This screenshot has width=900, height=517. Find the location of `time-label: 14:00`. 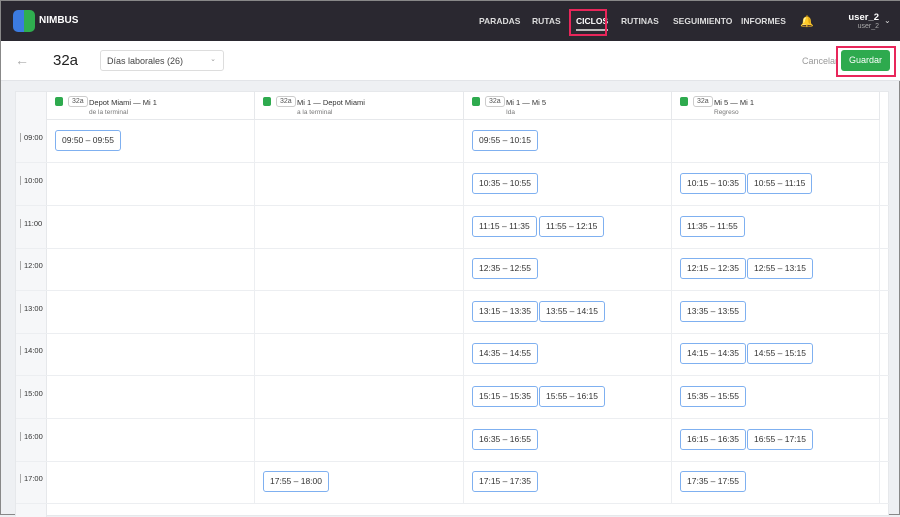

time-label: 14:00 is located at coordinates (31, 350).